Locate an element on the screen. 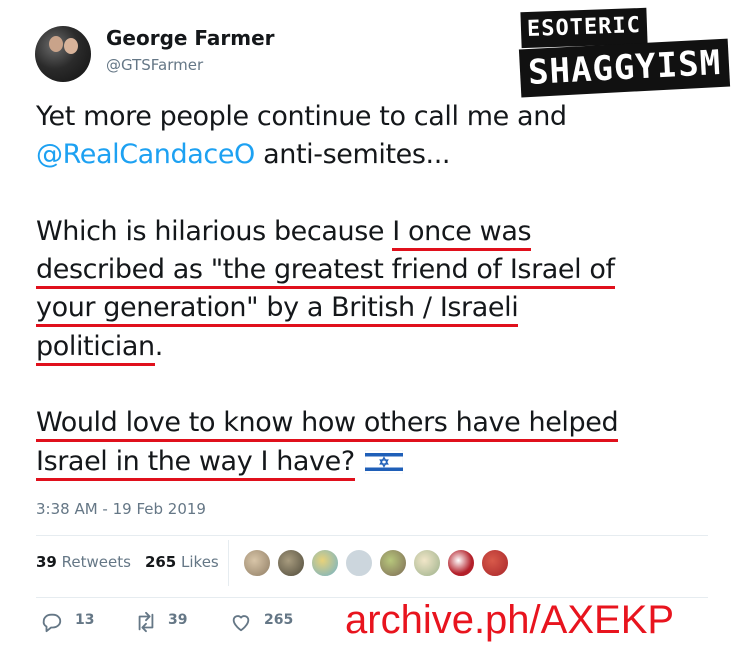  engagement-stats: 39 Retweets 265 Likes is located at coordinates (127, 562).